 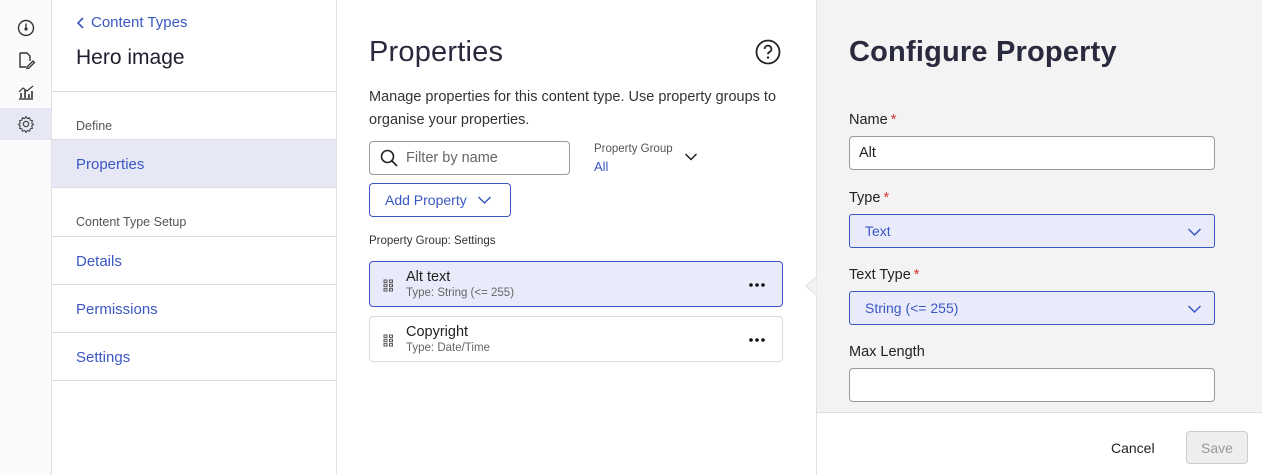 I want to click on filter-input, so click(x=481, y=158).